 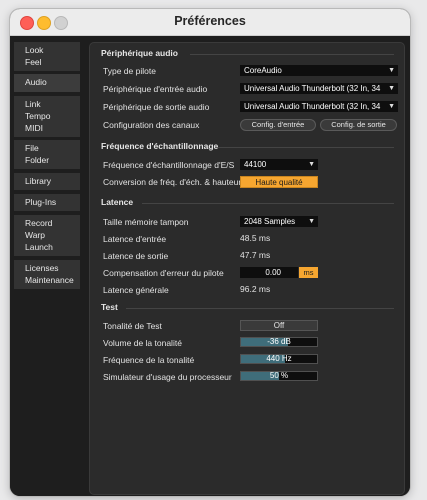 I want to click on tab-record-warp-launch: Record Warp Launch, so click(x=47, y=235).